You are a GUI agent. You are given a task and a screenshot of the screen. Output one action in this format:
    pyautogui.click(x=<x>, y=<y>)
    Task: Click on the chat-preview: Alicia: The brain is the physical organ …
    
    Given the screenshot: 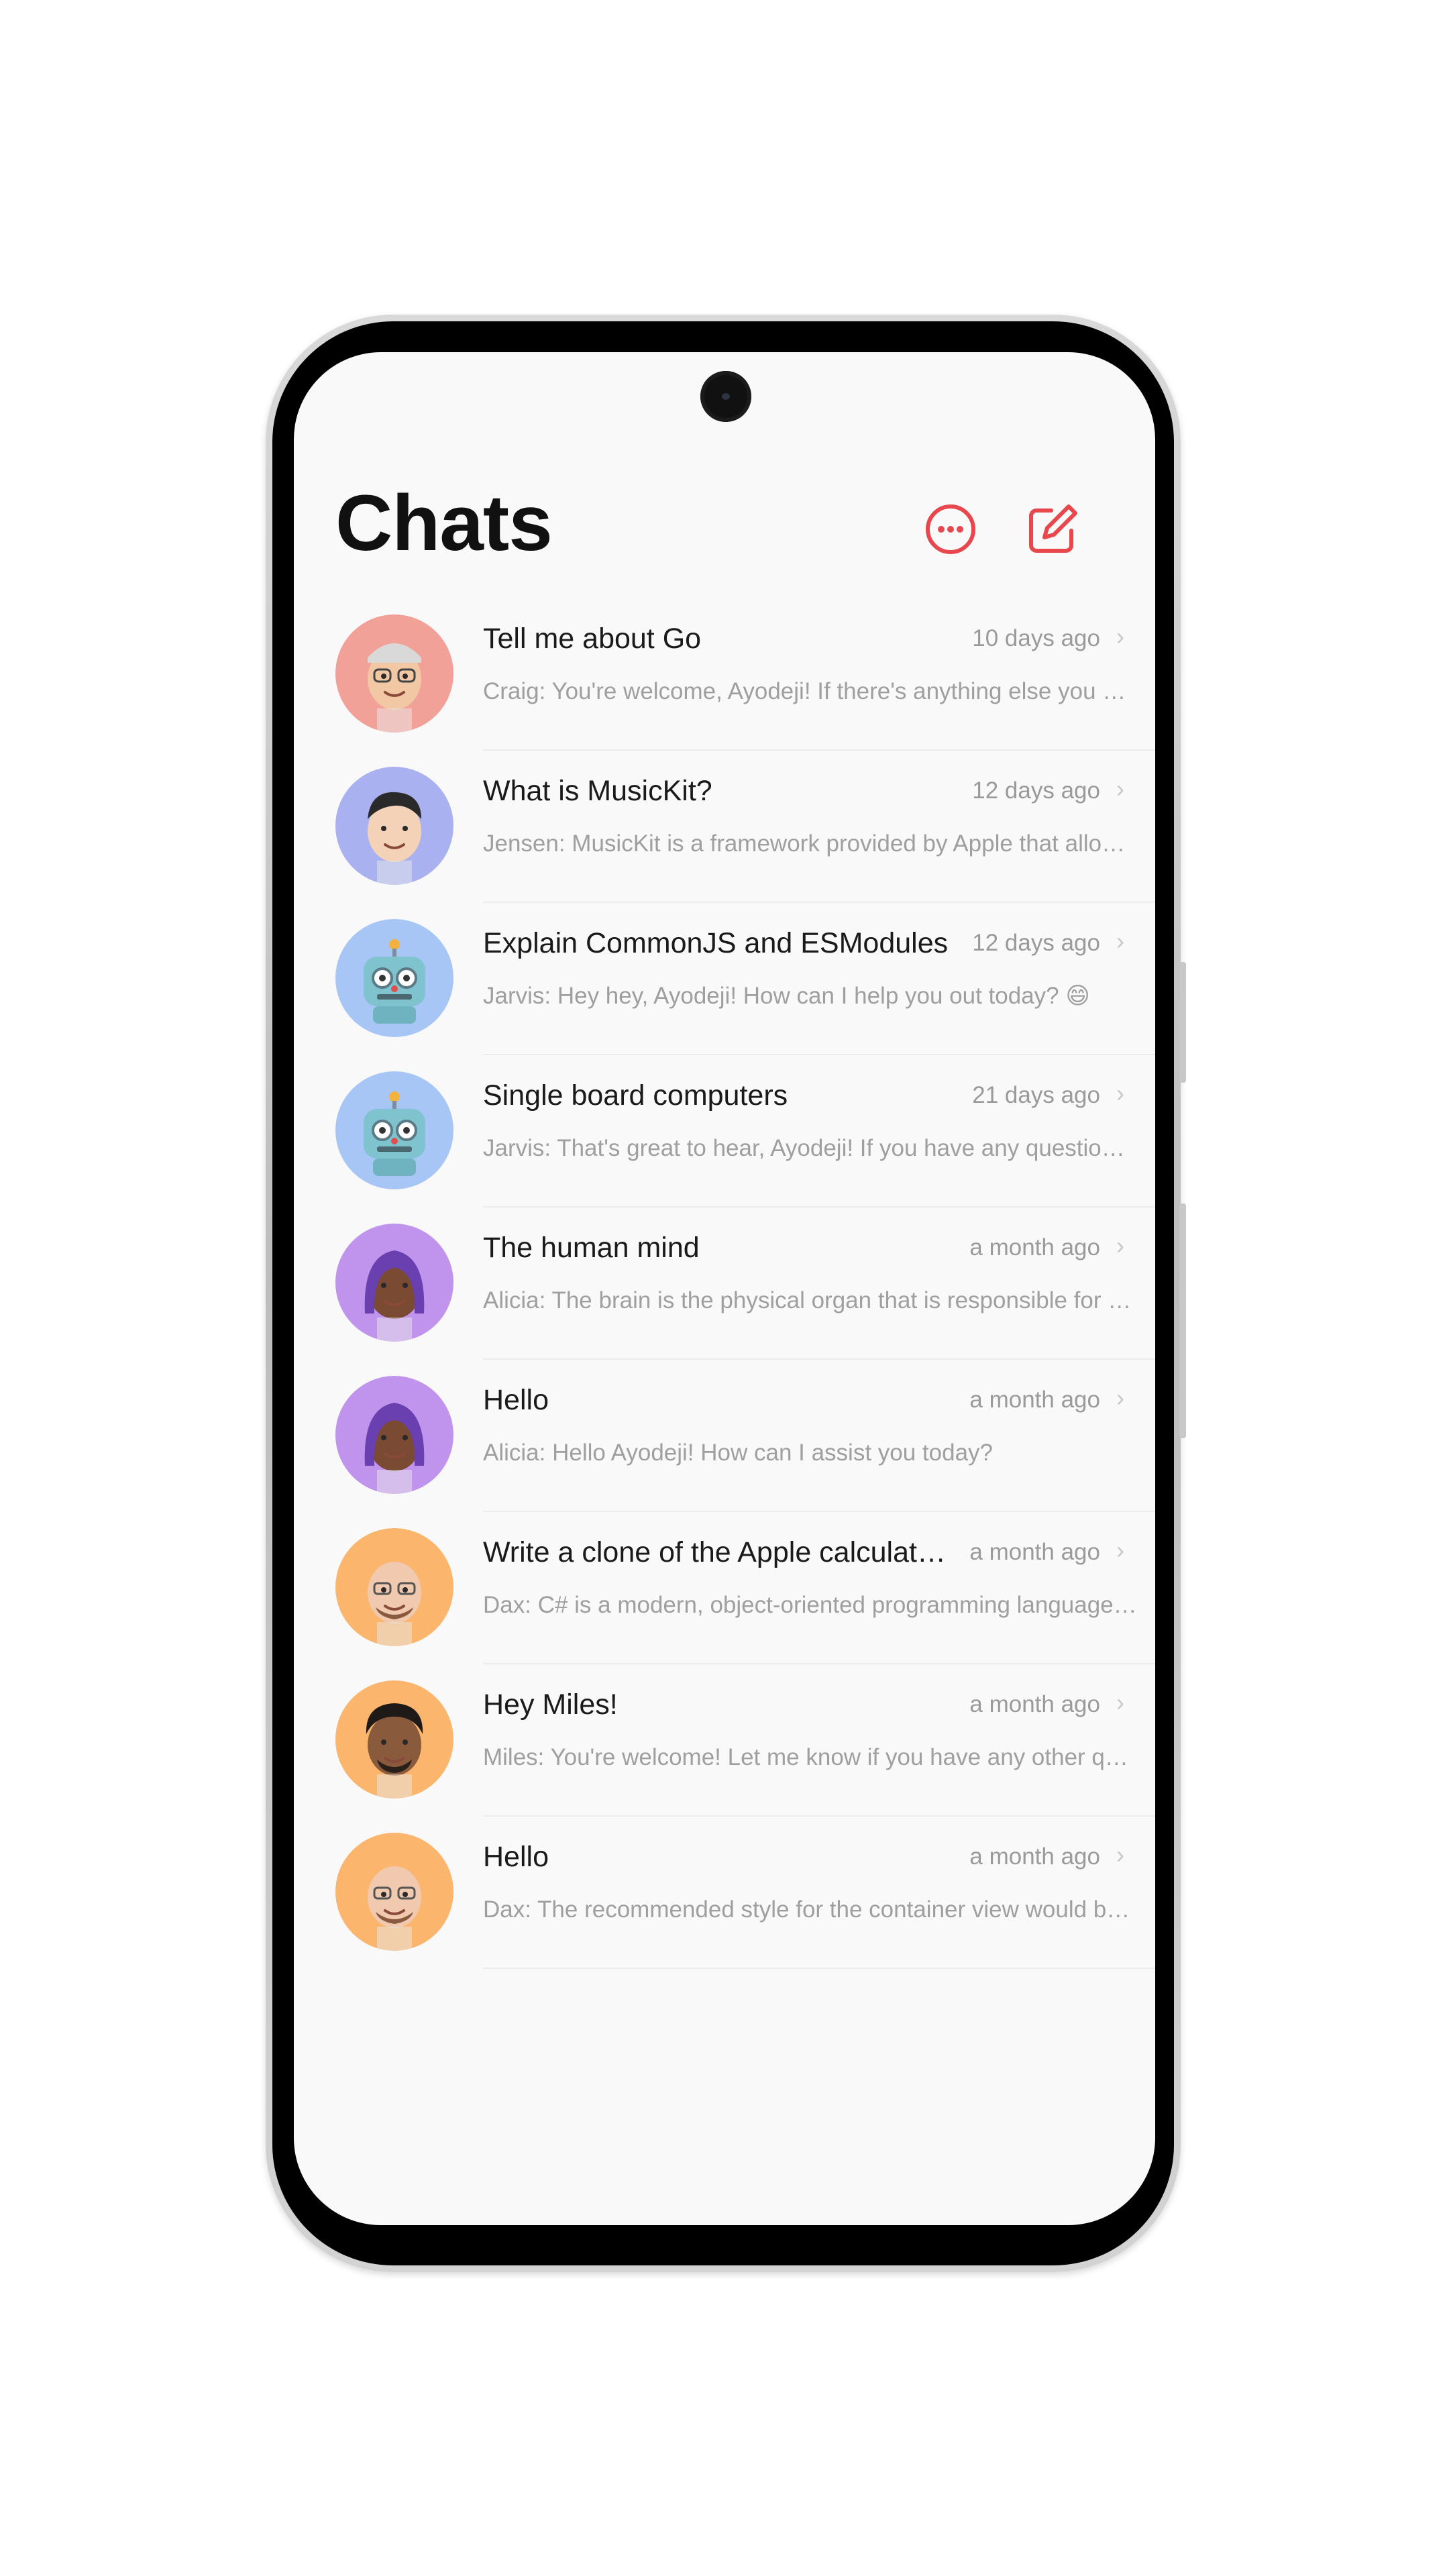 What is the action you would take?
    pyautogui.click(x=810, y=1300)
    